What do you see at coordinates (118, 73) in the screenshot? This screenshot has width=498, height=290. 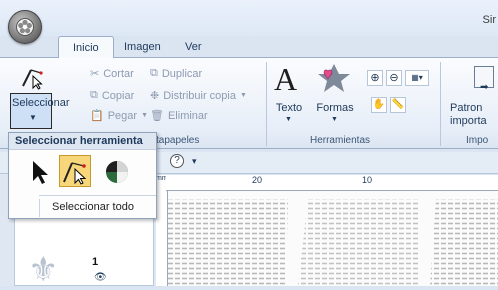 I see `cut-label: Cortar` at bounding box center [118, 73].